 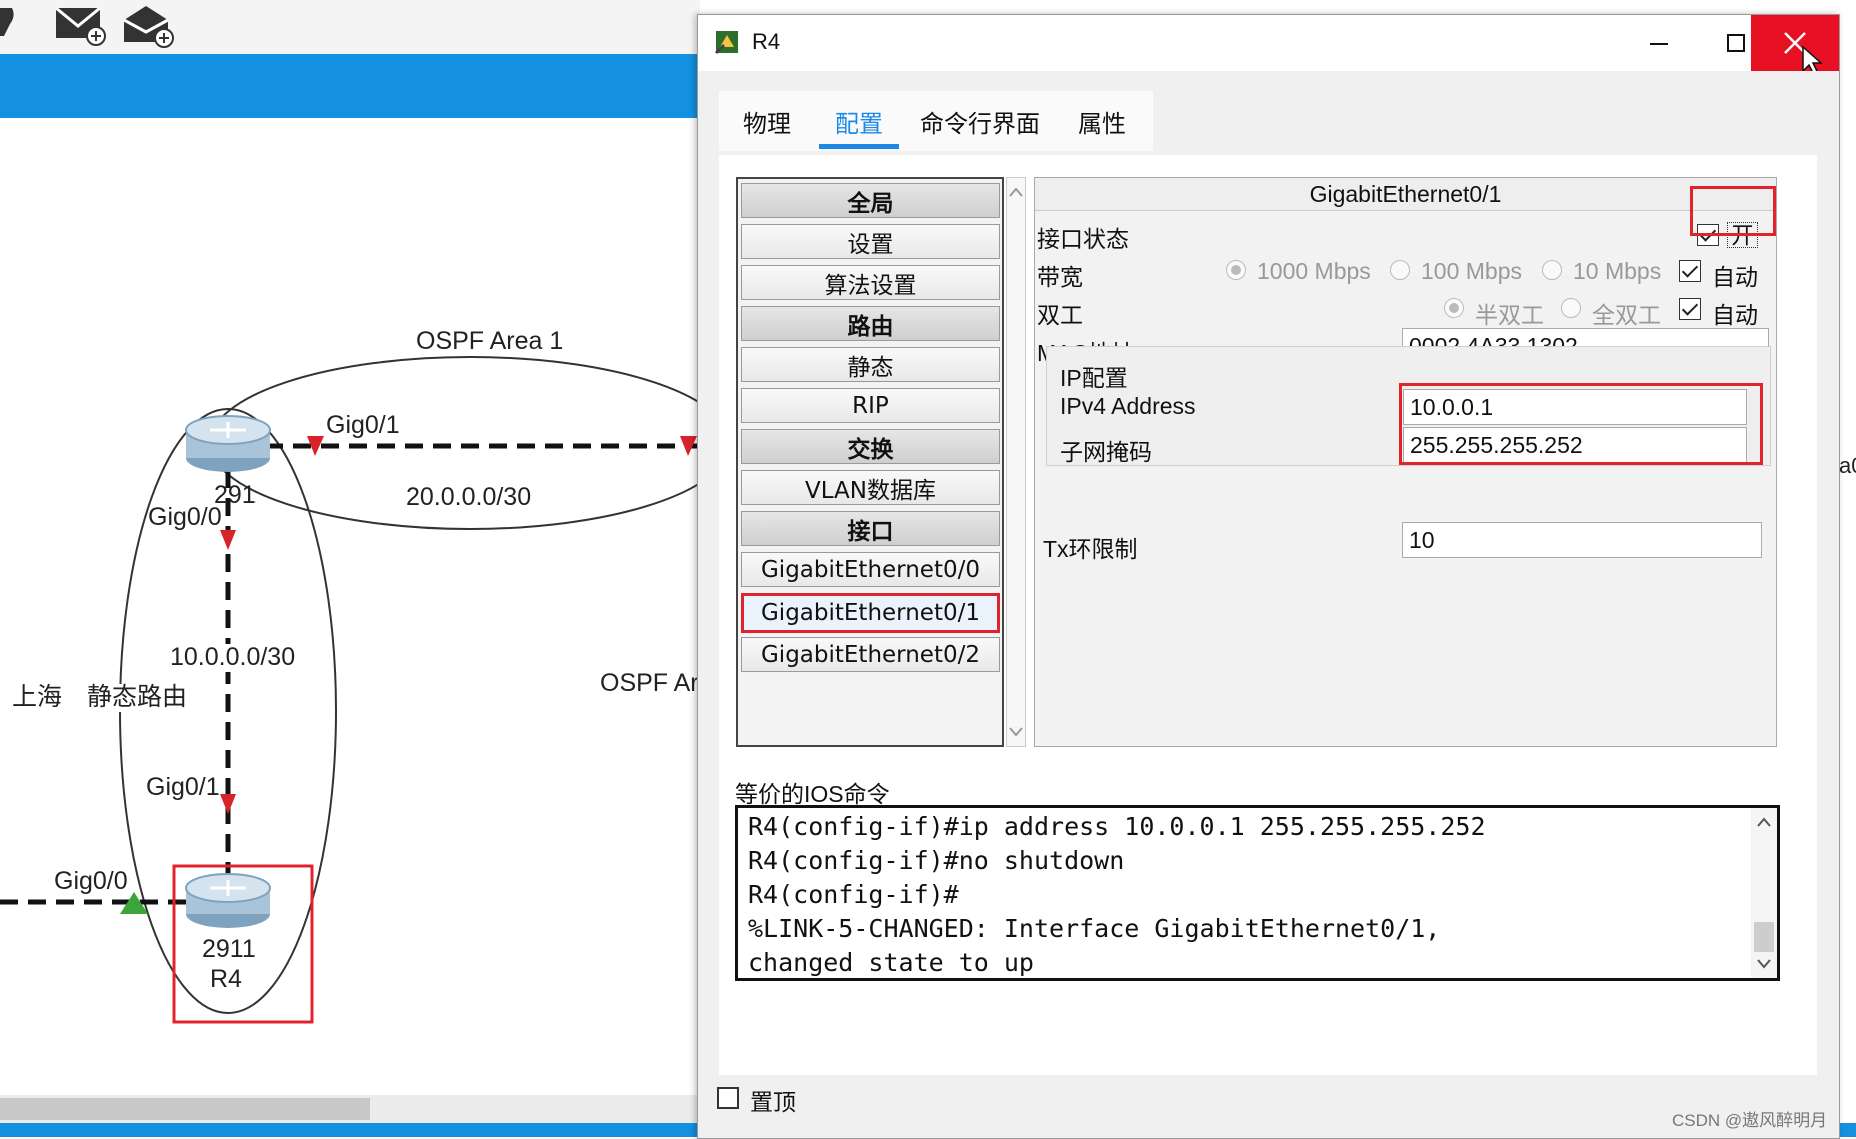 What do you see at coordinates (1236, 270) in the screenshot?
I see `bw-1000-radio` at bounding box center [1236, 270].